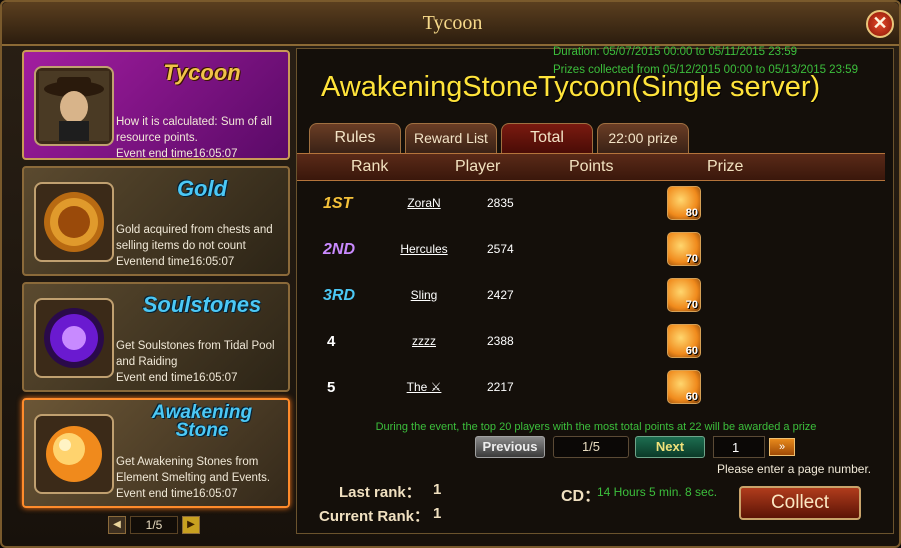 This screenshot has width=901, height=548. What do you see at coordinates (880, 24) in the screenshot?
I see `close-button: ✕` at bounding box center [880, 24].